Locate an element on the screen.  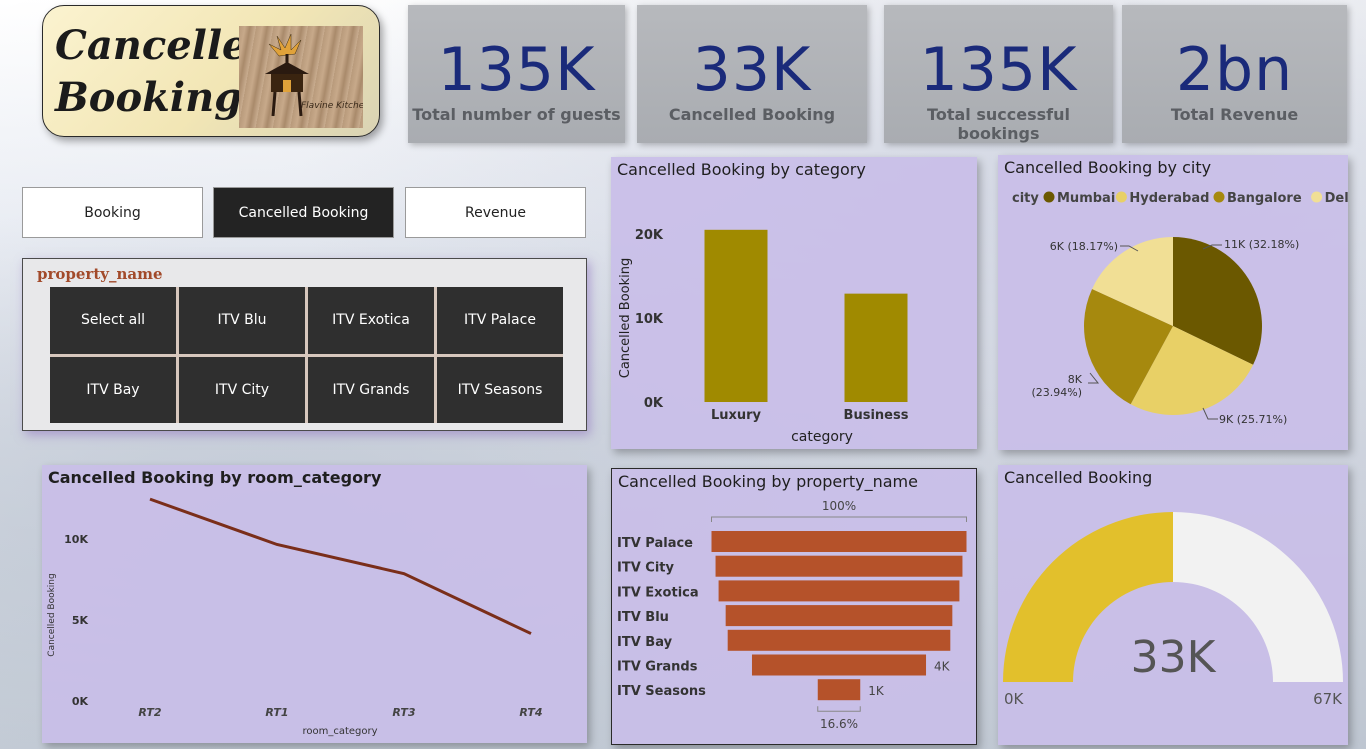
kpi-successful-bookings: 135K Total successful bookings is located at coordinates (998, 74).